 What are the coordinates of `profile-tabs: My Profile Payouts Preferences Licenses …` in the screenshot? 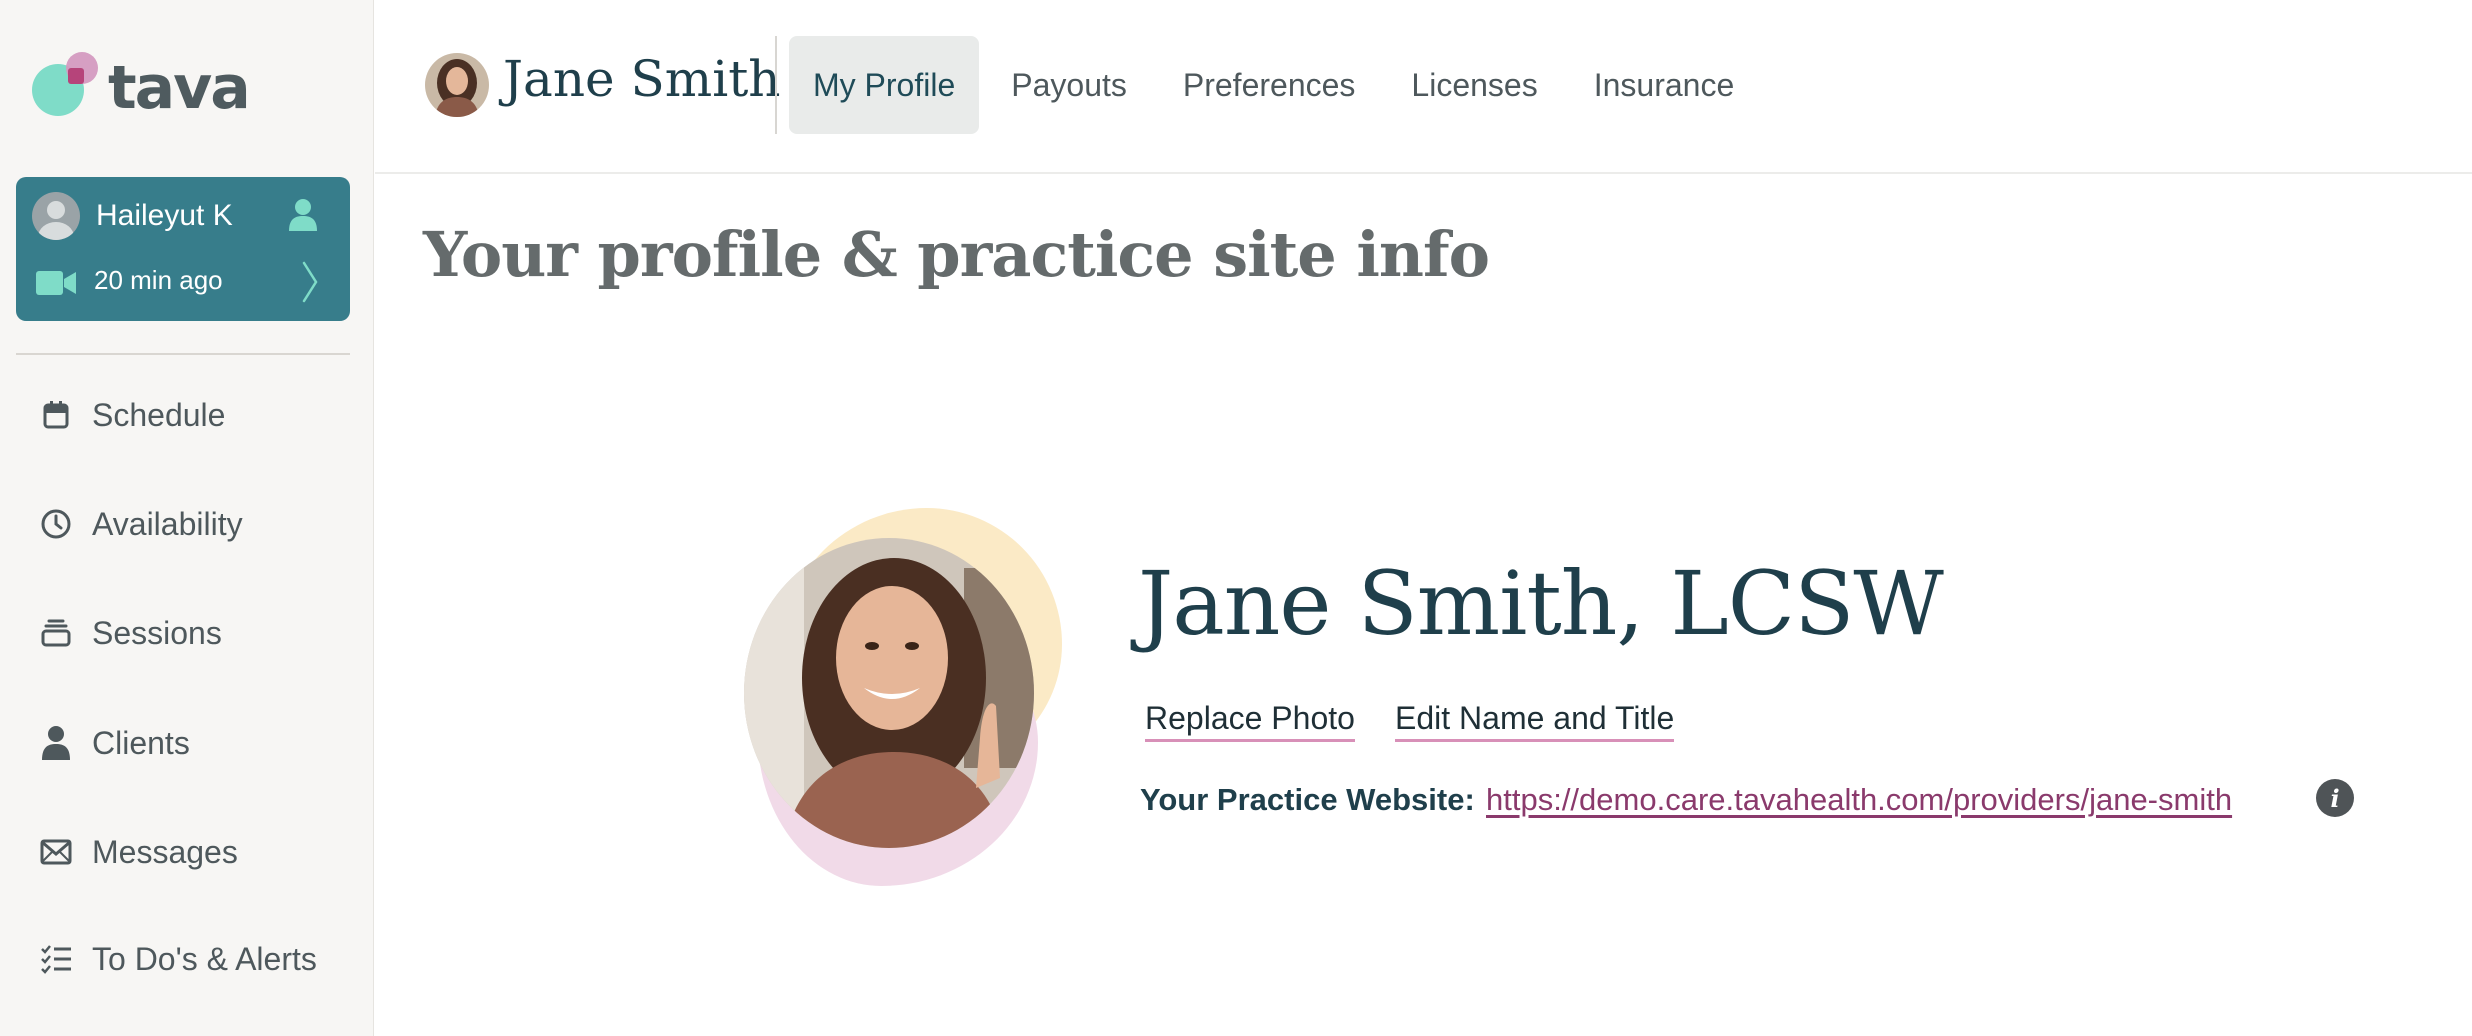 It's located at (1277, 85).